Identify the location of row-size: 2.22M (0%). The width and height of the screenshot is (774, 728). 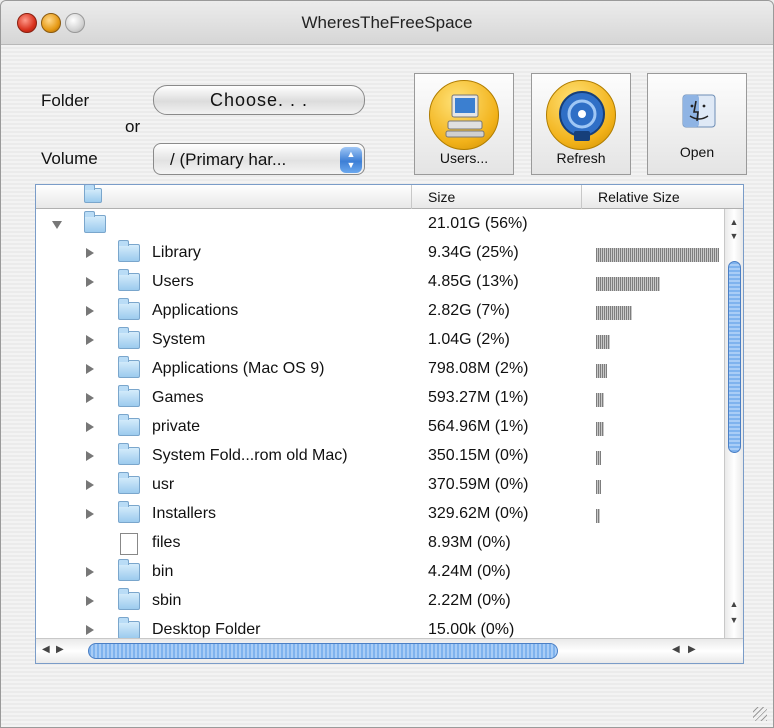
(469, 600).